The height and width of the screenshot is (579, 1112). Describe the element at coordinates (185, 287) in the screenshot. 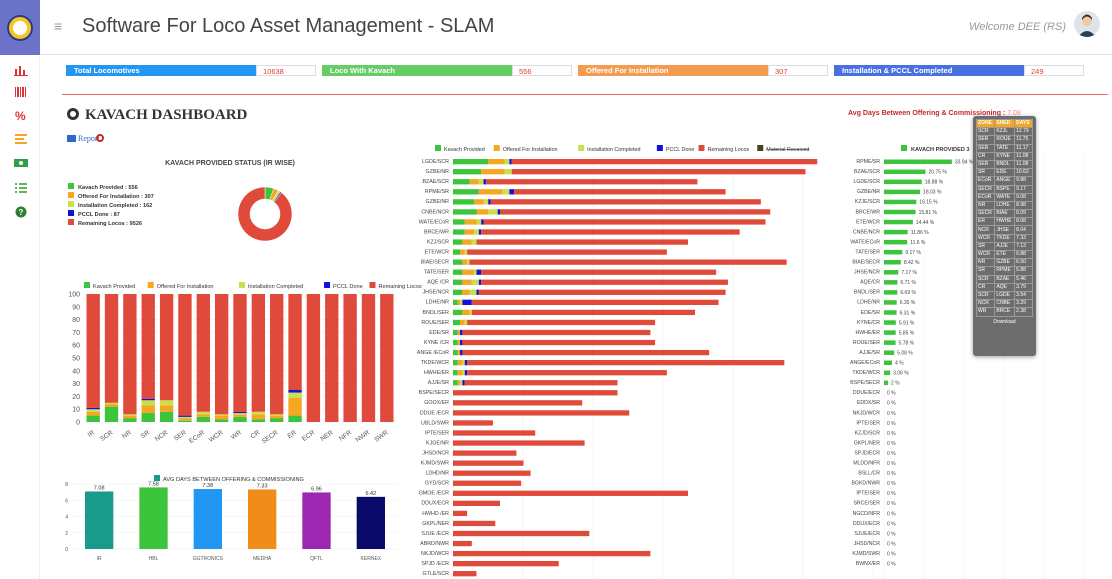

I see `stacked-legend-item: Offered For Installation` at that location.